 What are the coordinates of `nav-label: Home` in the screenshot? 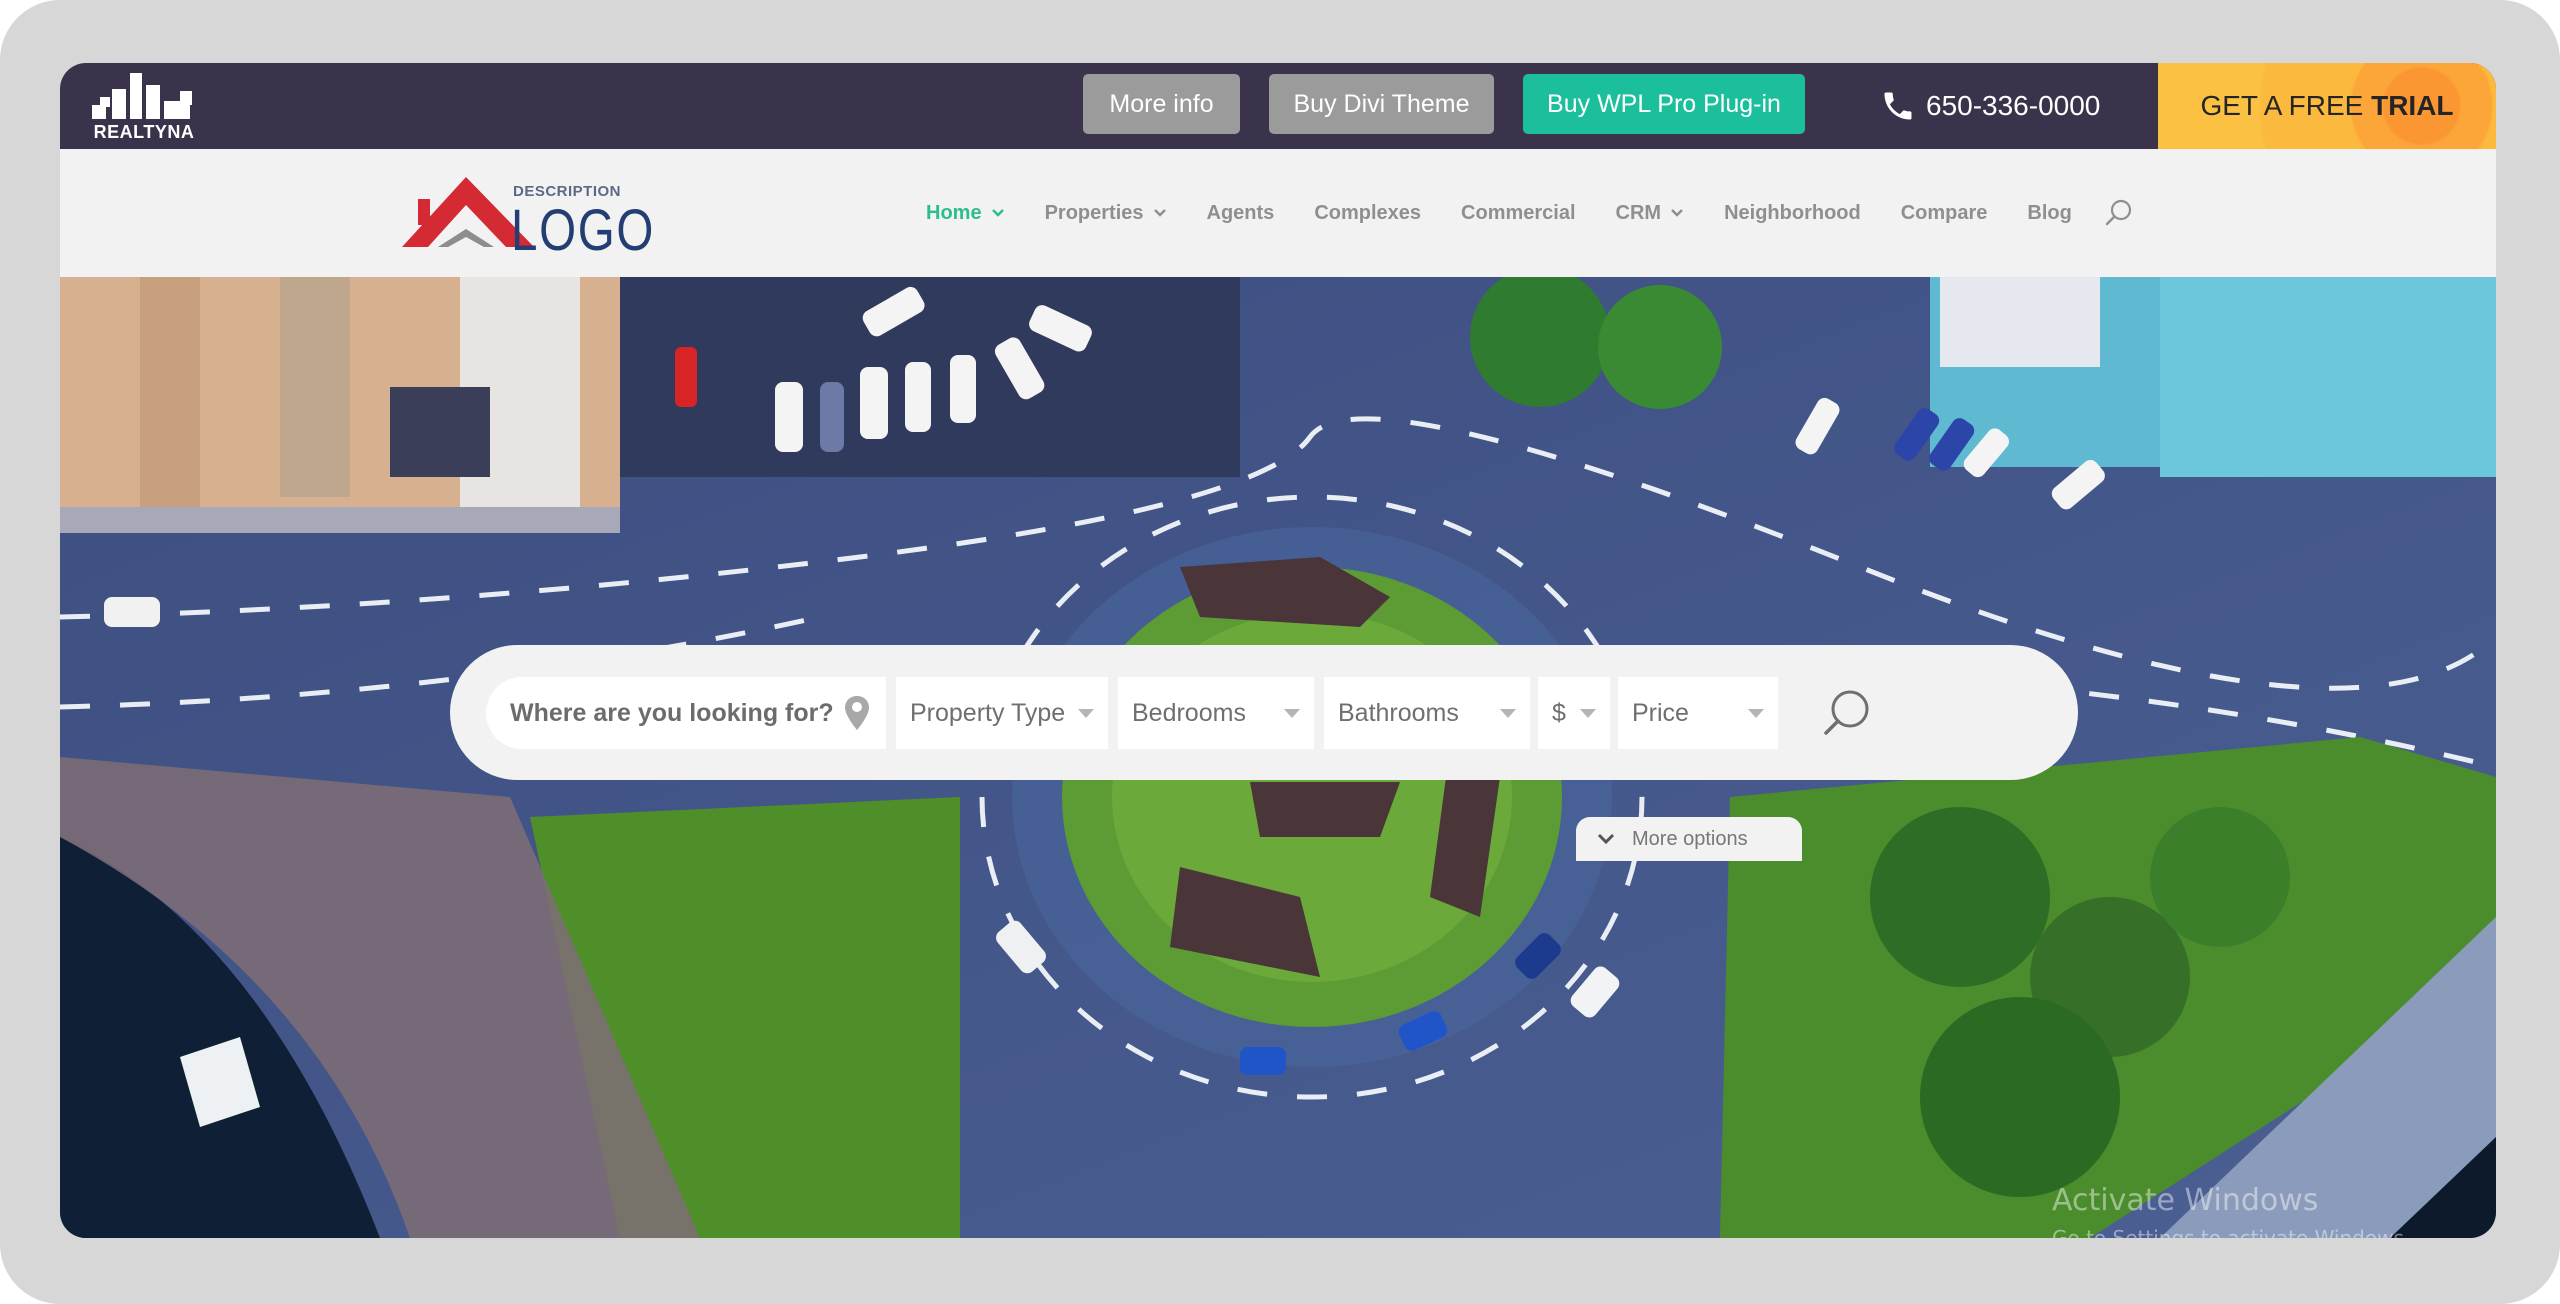 It's located at (954, 212).